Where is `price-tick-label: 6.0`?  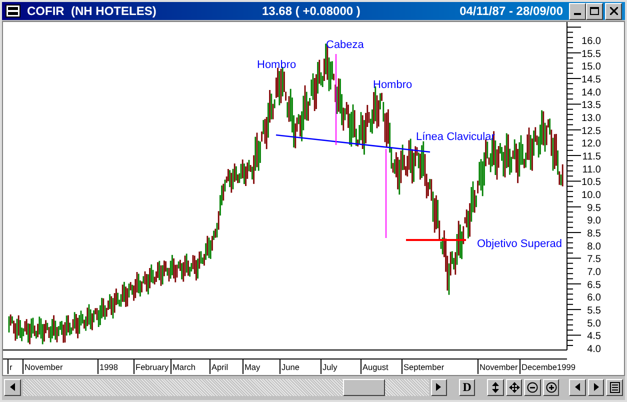 price-tick-label: 6.0 is located at coordinates (594, 298).